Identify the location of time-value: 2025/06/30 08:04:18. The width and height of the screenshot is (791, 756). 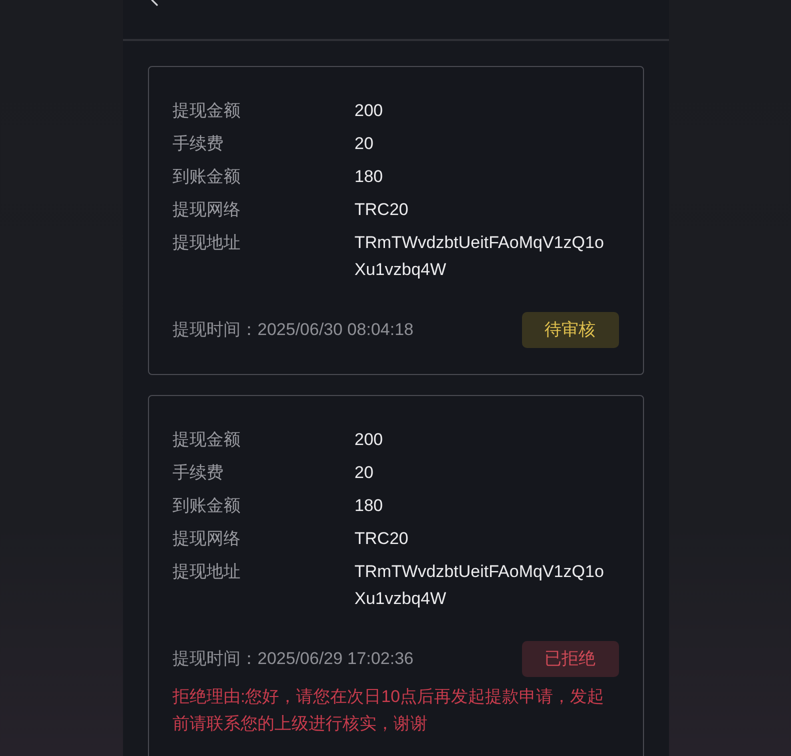
(336, 330).